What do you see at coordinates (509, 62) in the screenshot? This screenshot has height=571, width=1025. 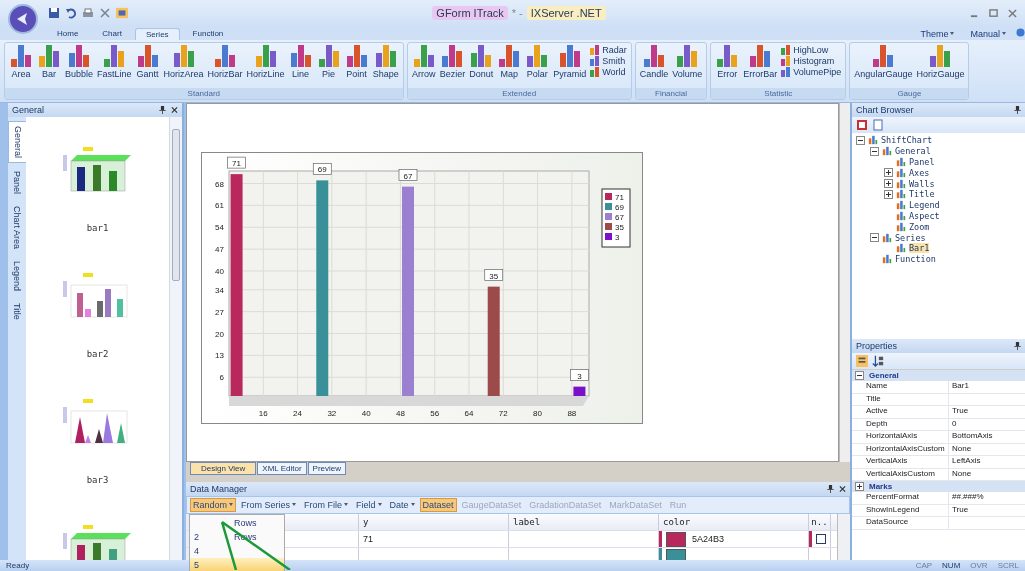 I see `ribbon-button: Map` at bounding box center [509, 62].